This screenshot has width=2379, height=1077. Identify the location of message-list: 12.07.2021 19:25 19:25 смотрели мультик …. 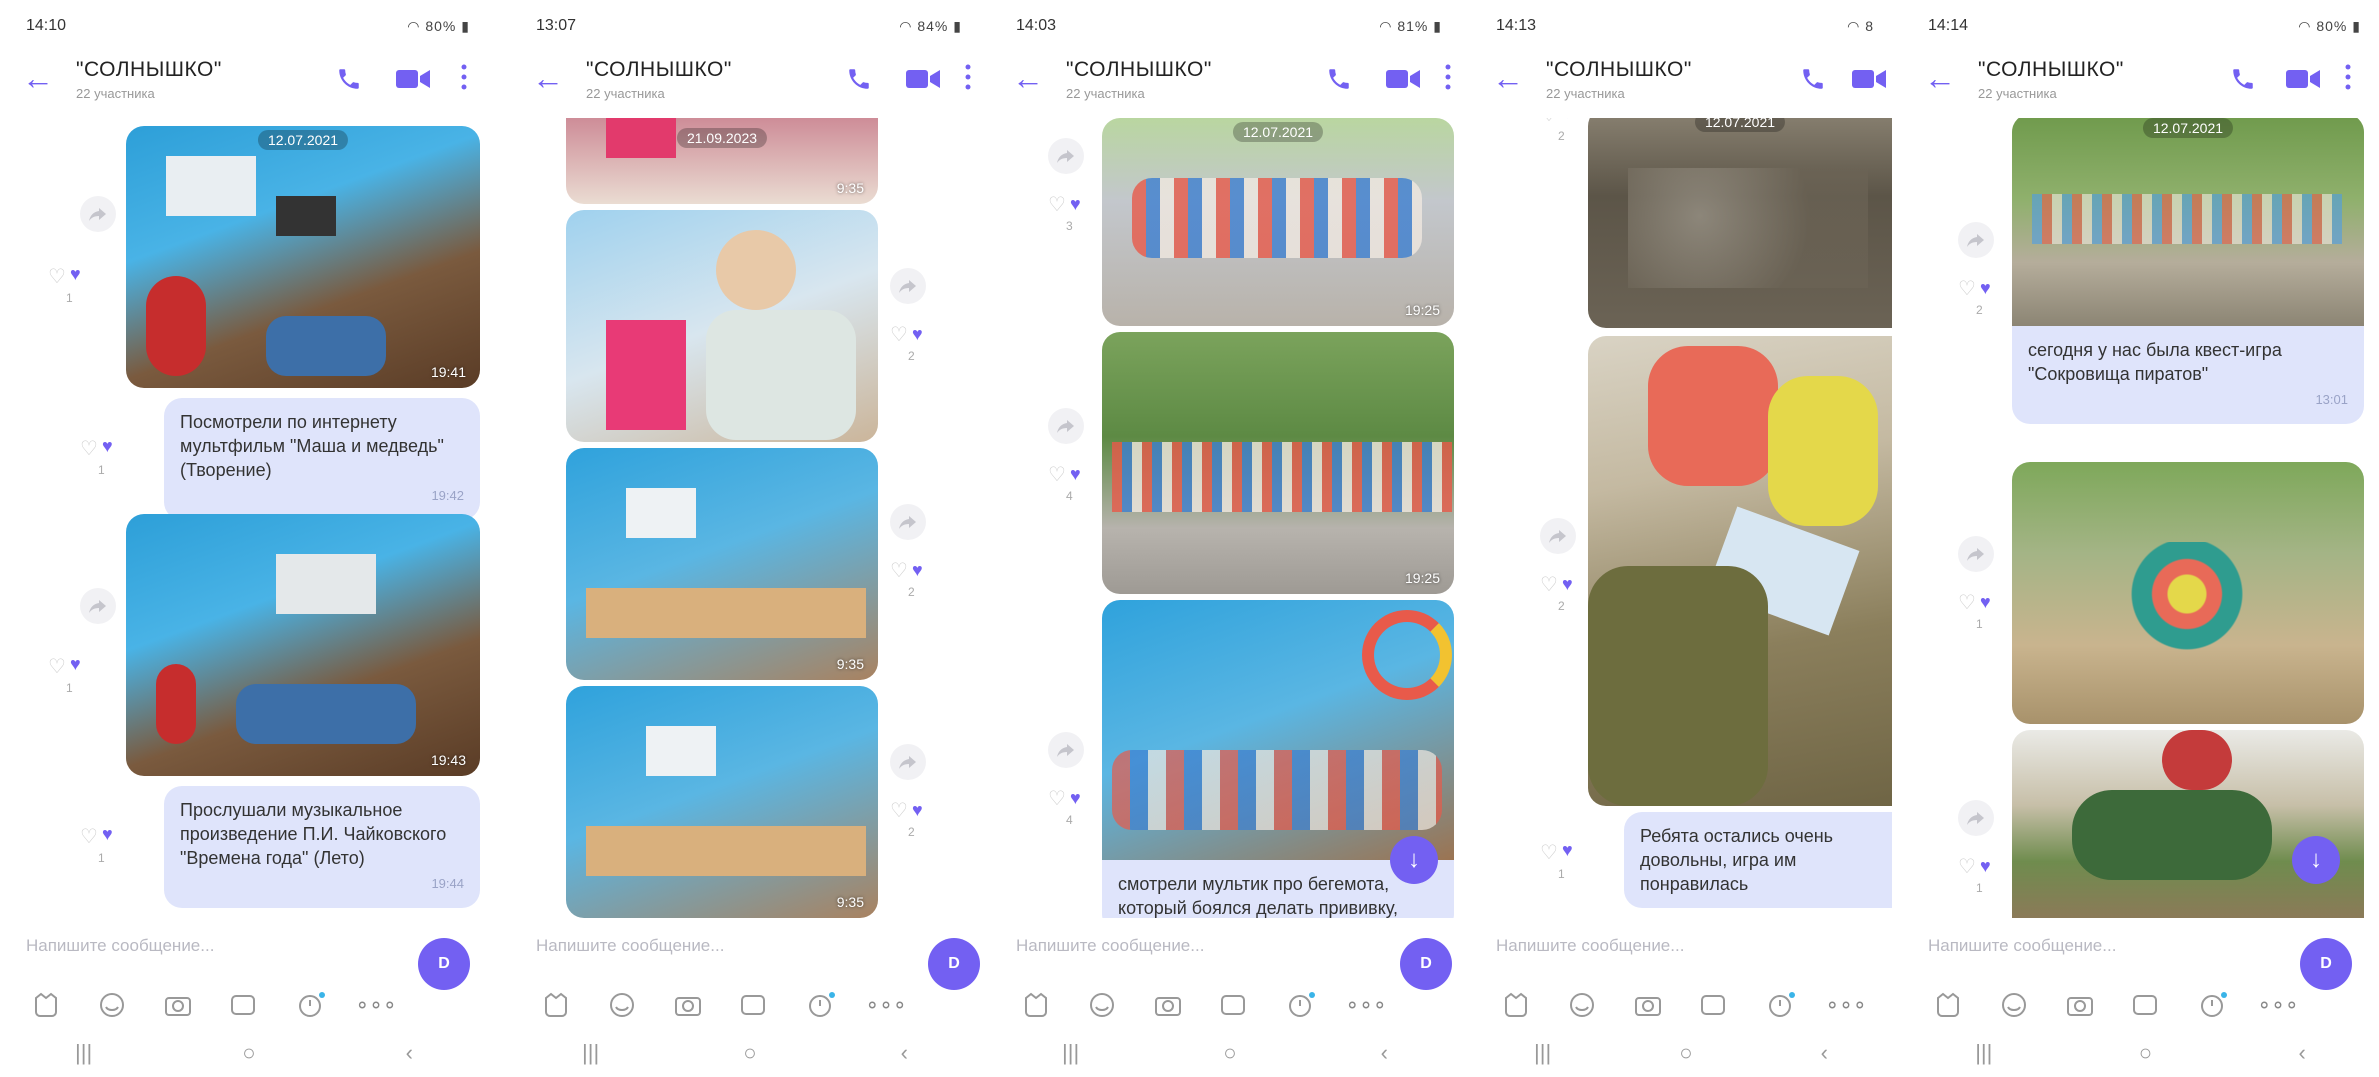
(1225, 518).